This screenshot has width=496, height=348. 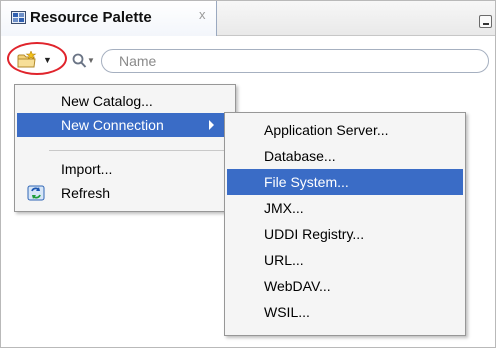 I want to click on search-field, so click(x=295, y=61).